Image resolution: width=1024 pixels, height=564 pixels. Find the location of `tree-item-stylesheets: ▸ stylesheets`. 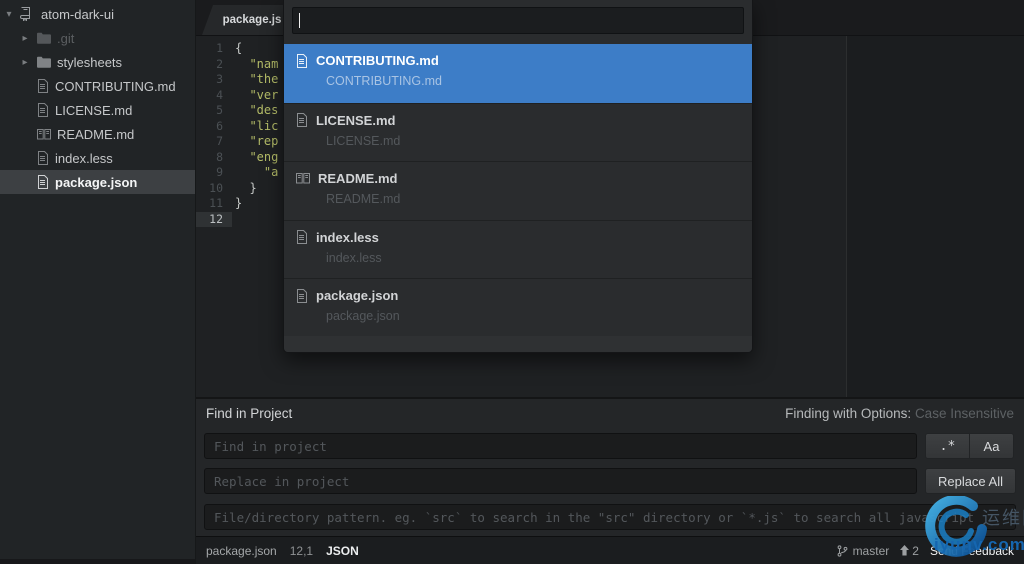

tree-item-stylesheets: ▸ stylesheets is located at coordinates (97, 62).